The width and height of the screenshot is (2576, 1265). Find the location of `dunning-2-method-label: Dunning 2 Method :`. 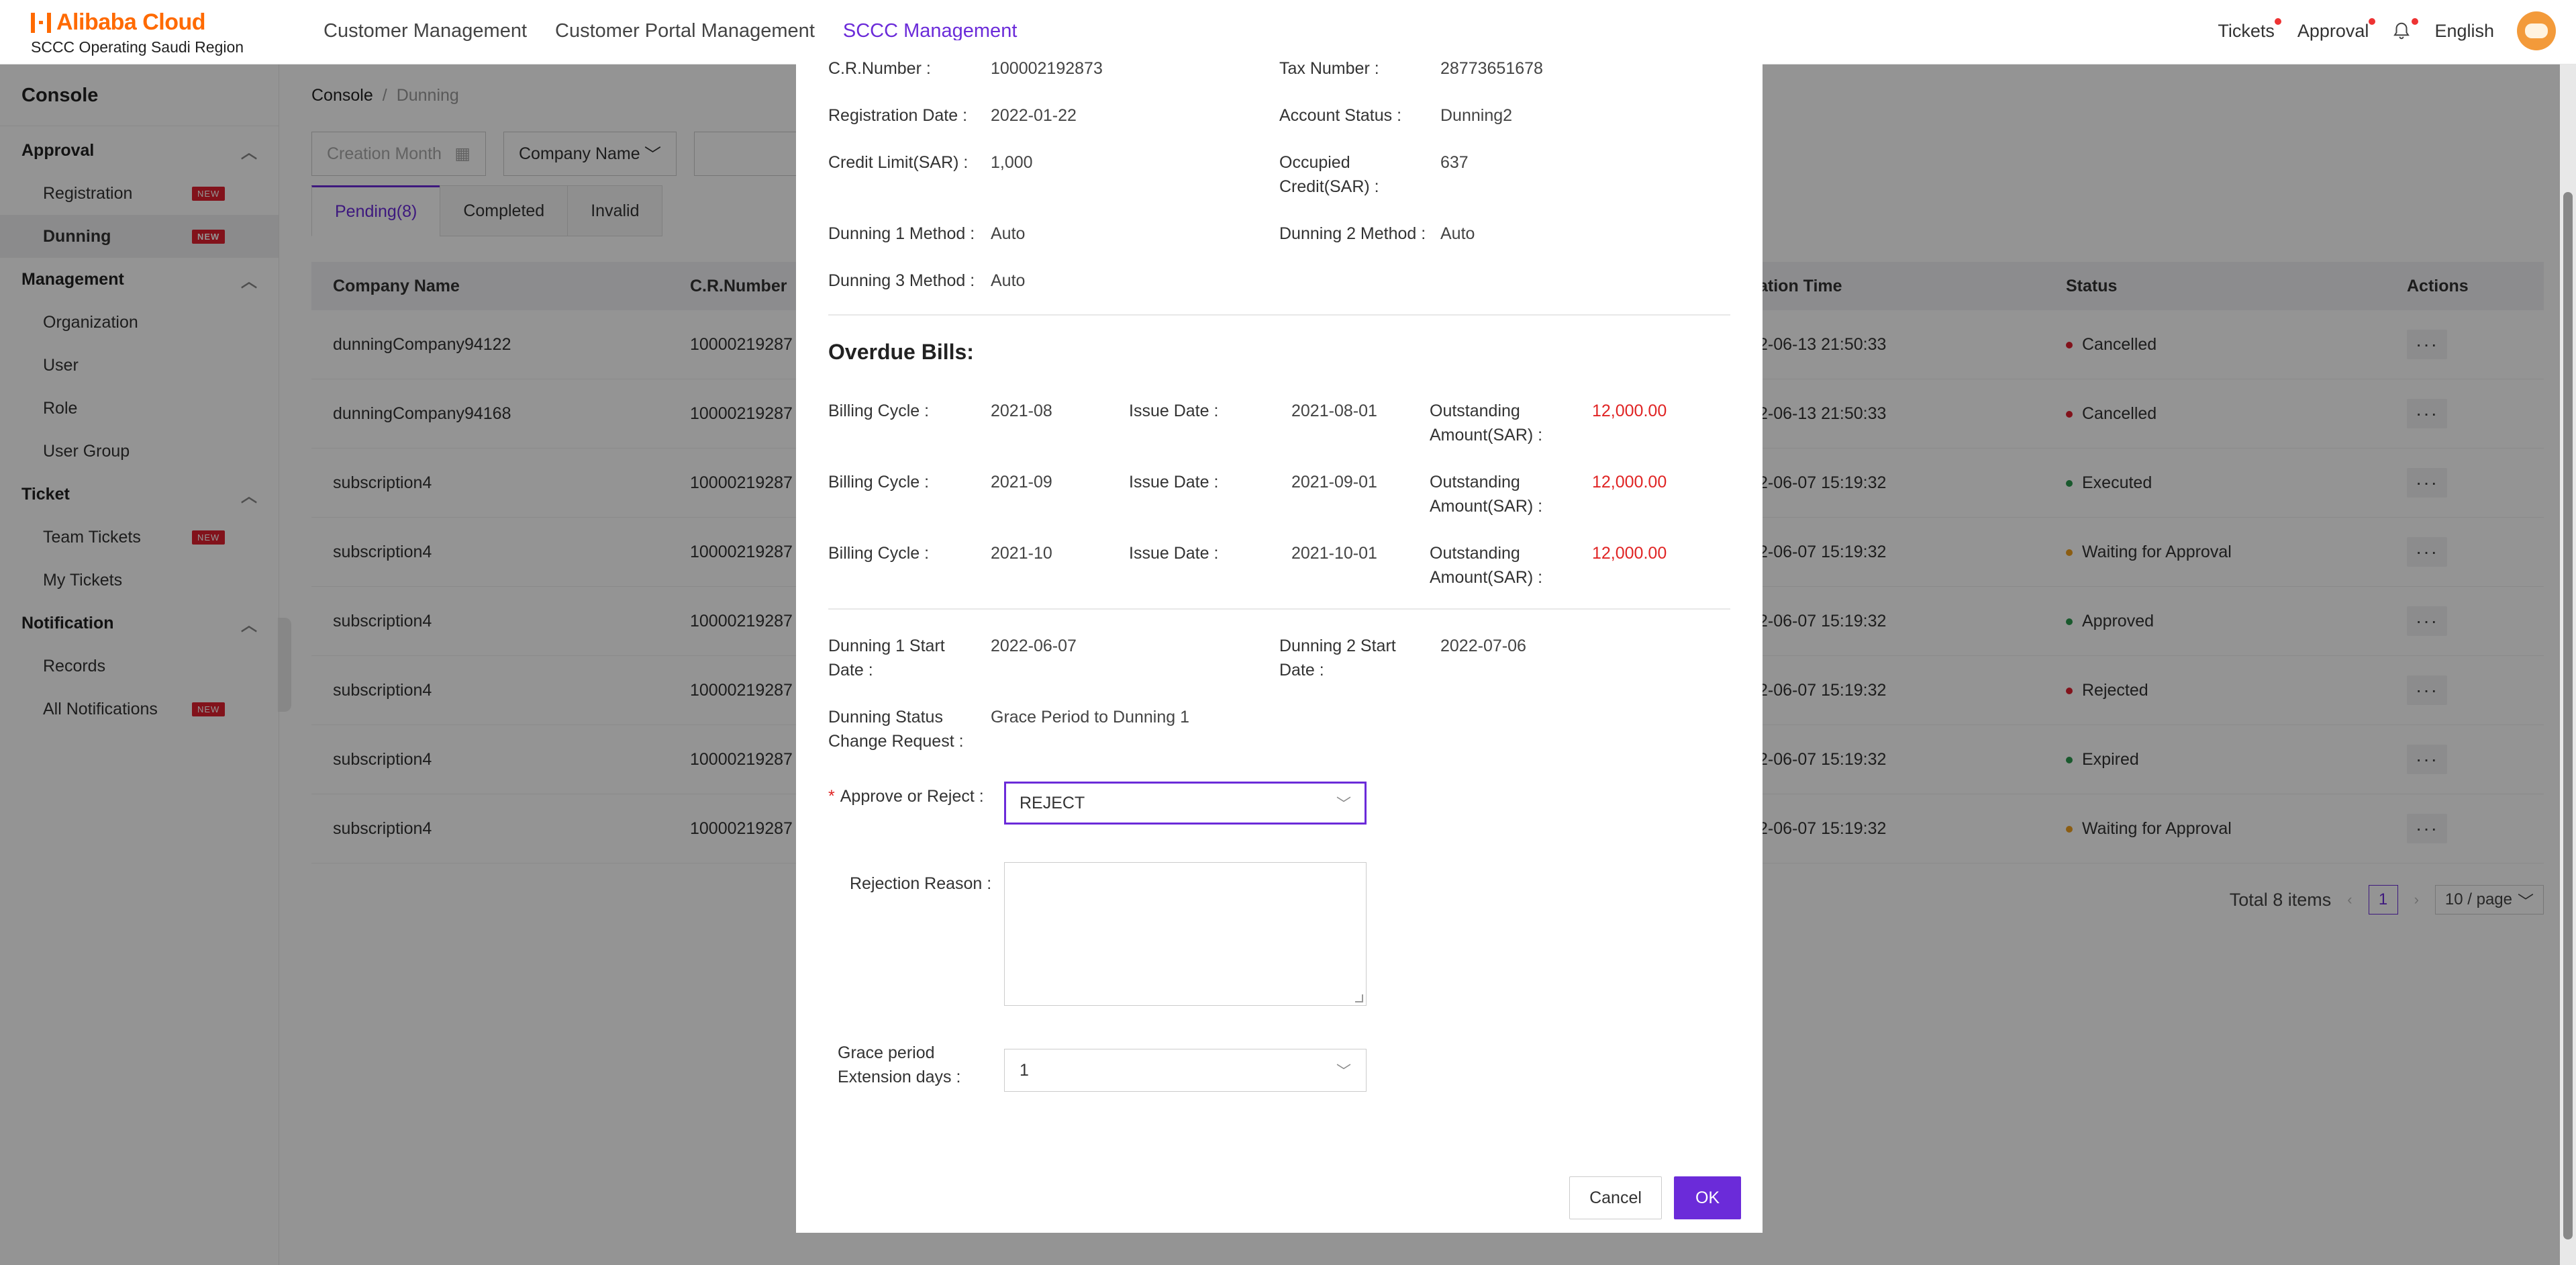

dunning-2-method-label: Dunning 2 Method : is located at coordinates (1352, 234).